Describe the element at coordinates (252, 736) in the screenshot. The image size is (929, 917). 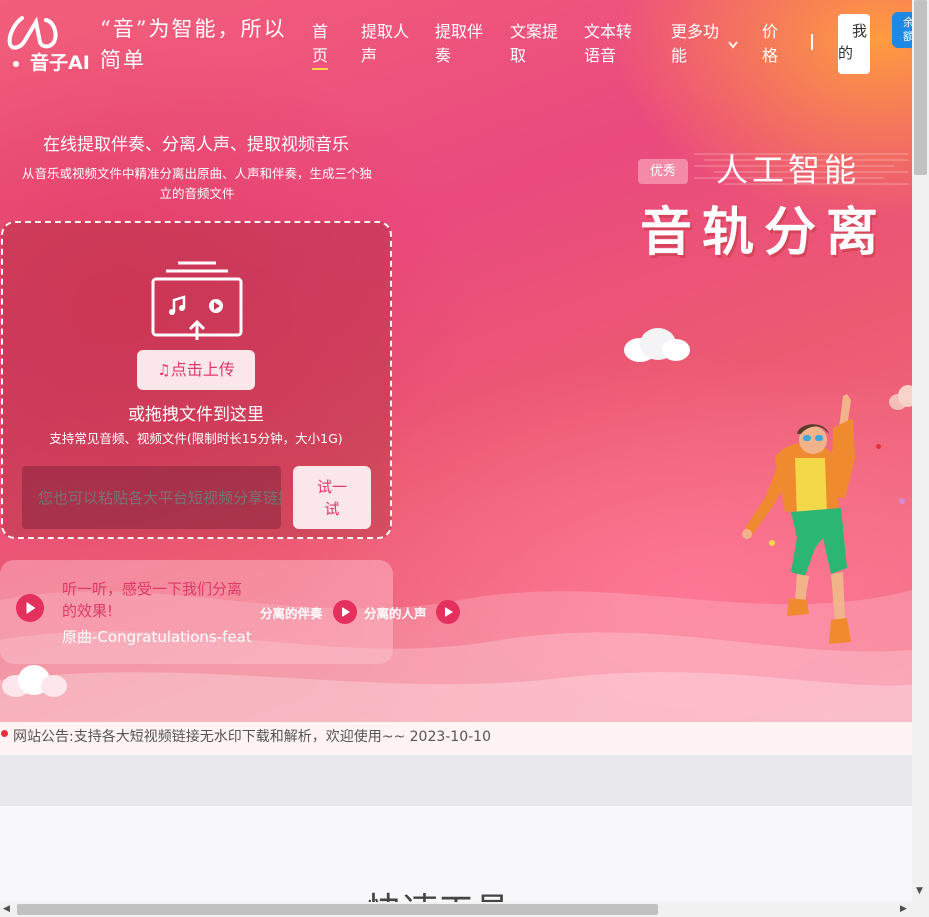
I see `announcement-text: 网站公告:支持各大短视频链接无水印下载和解析，欢迎使用~~ 2023-10-10` at that location.